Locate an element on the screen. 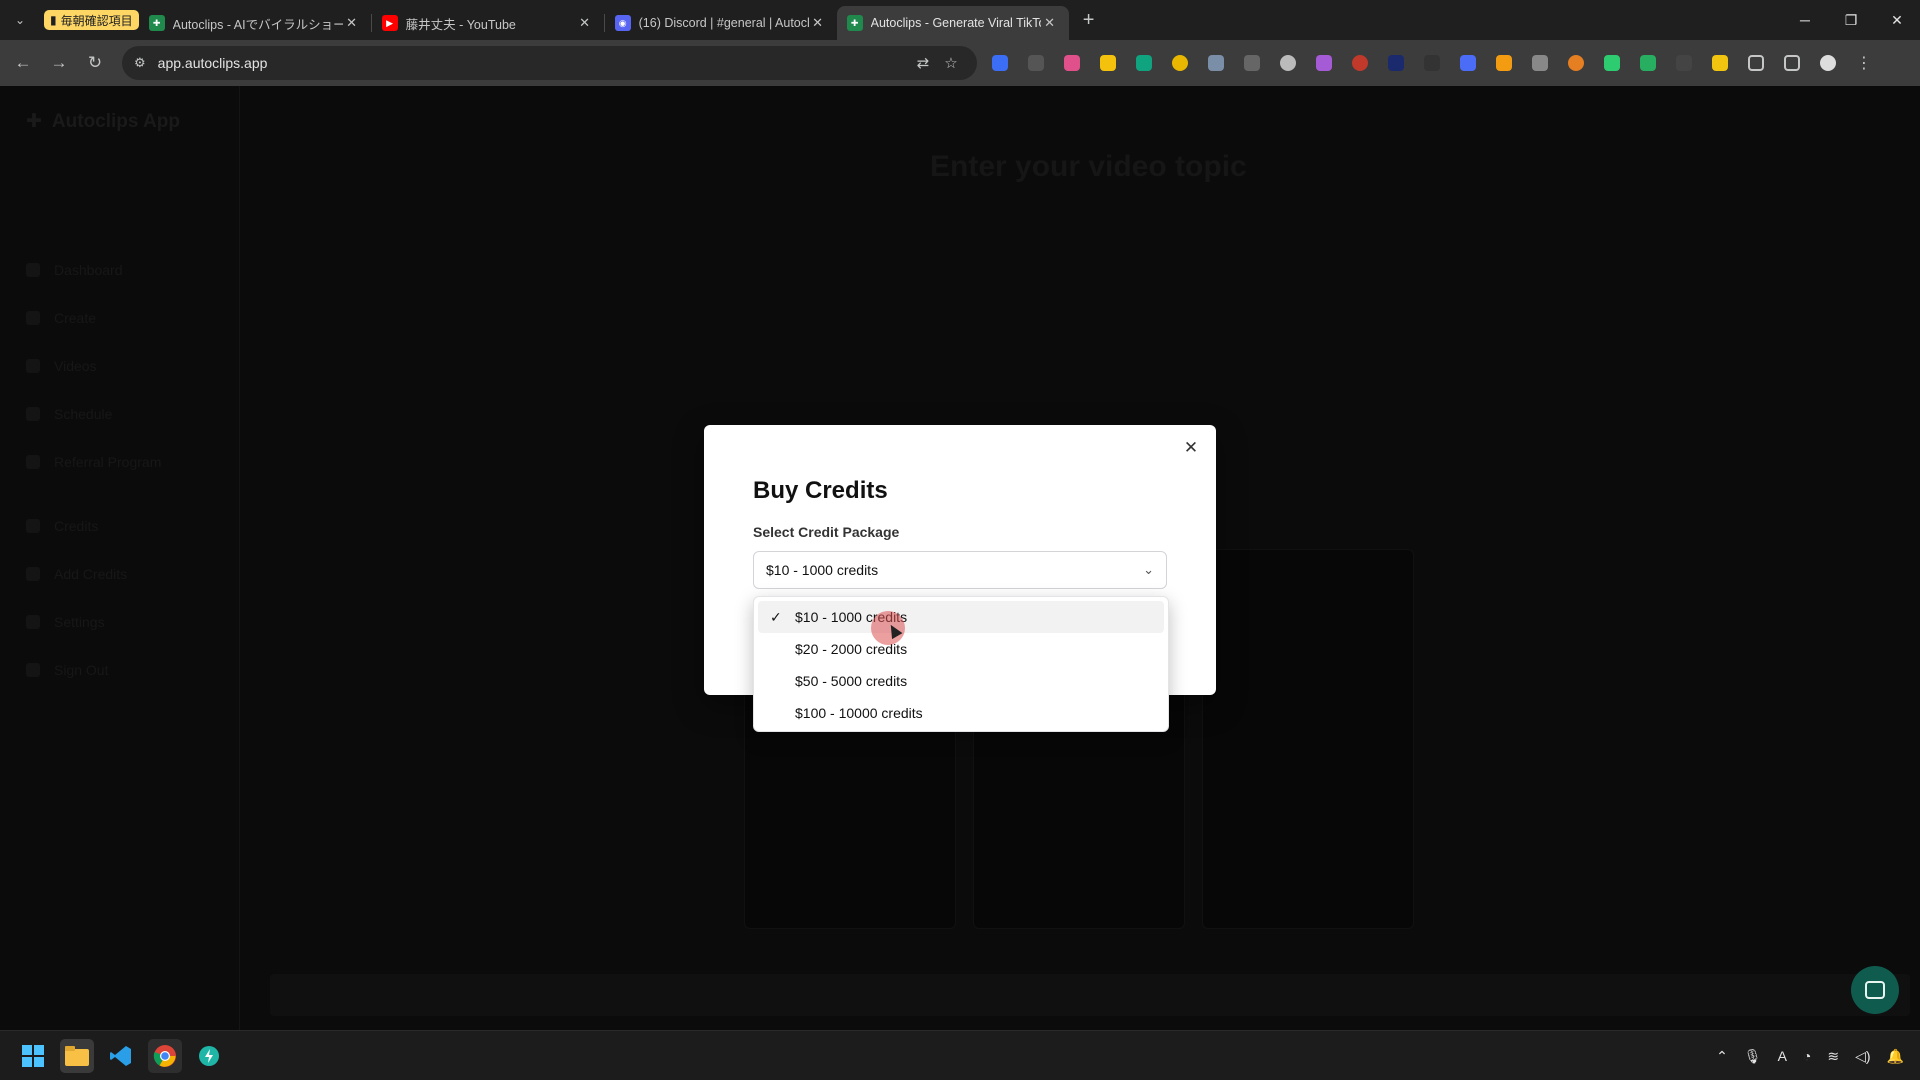  selected-package: $10 - 1000 credits is located at coordinates (822, 570).